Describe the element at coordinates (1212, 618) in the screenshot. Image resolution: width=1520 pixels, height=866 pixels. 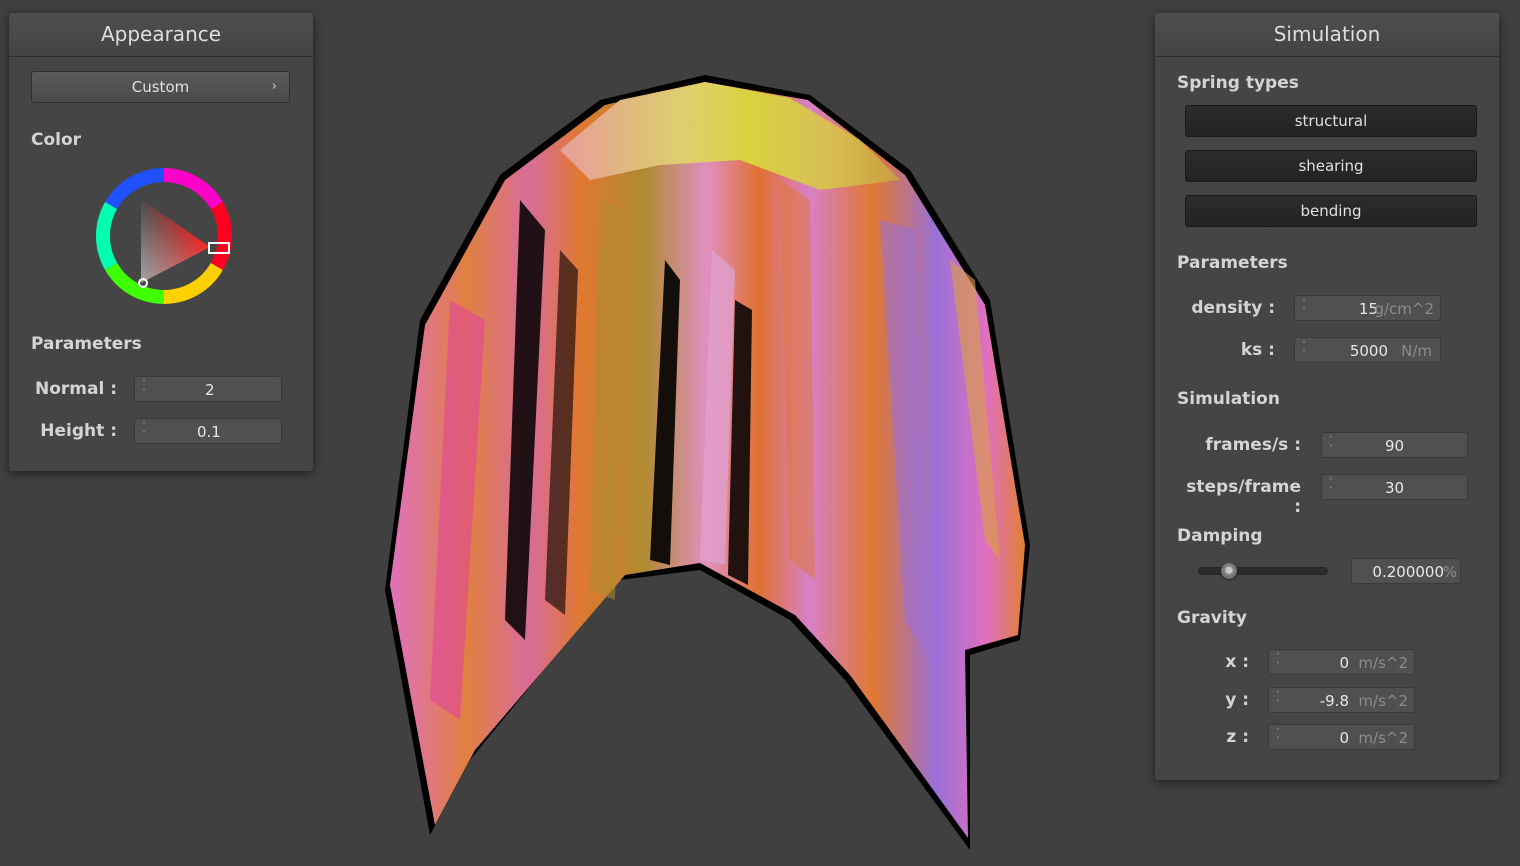
I see `gravity-label: Gravity` at that location.